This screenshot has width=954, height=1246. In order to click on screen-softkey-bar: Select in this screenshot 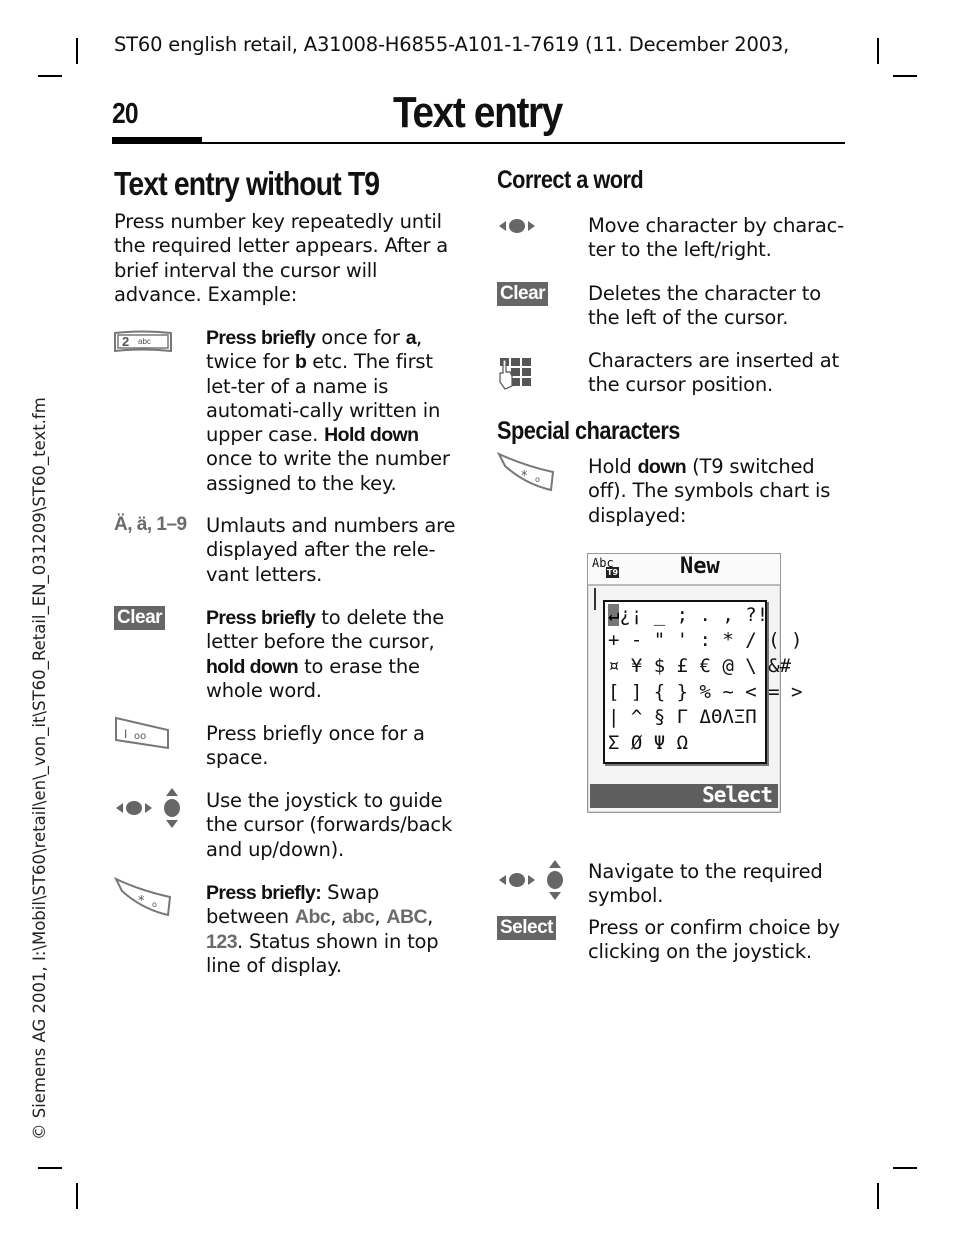, I will do `click(684, 795)`.